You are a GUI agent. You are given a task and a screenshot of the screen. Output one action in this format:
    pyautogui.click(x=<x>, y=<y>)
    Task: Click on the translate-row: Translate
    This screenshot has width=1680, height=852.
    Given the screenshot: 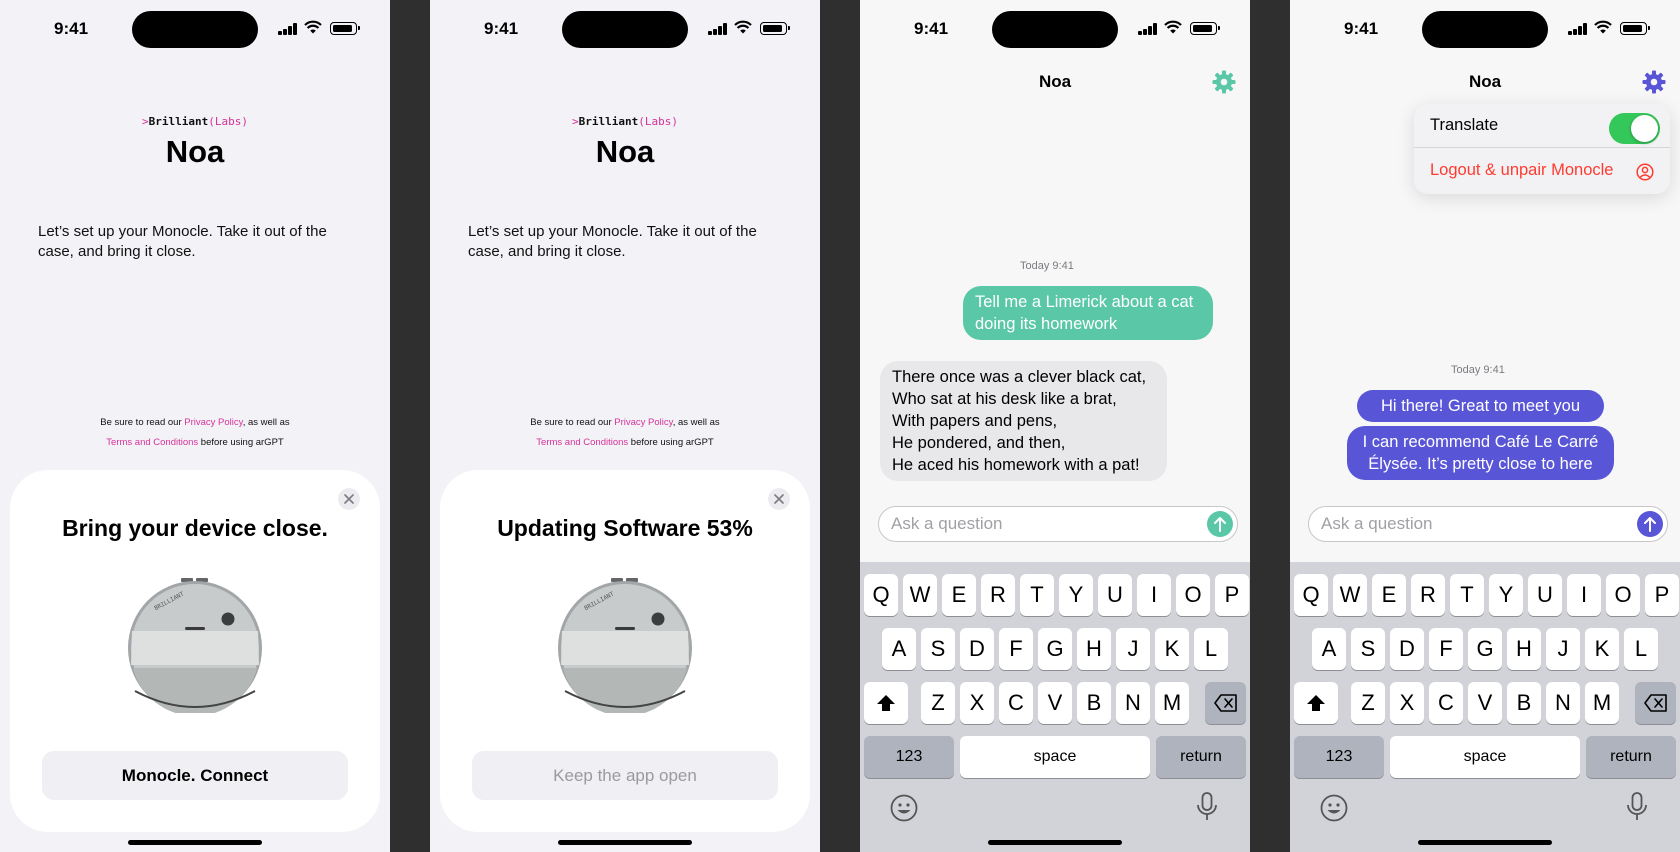 What is the action you would take?
    pyautogui.click(x=1542, y=126)
    